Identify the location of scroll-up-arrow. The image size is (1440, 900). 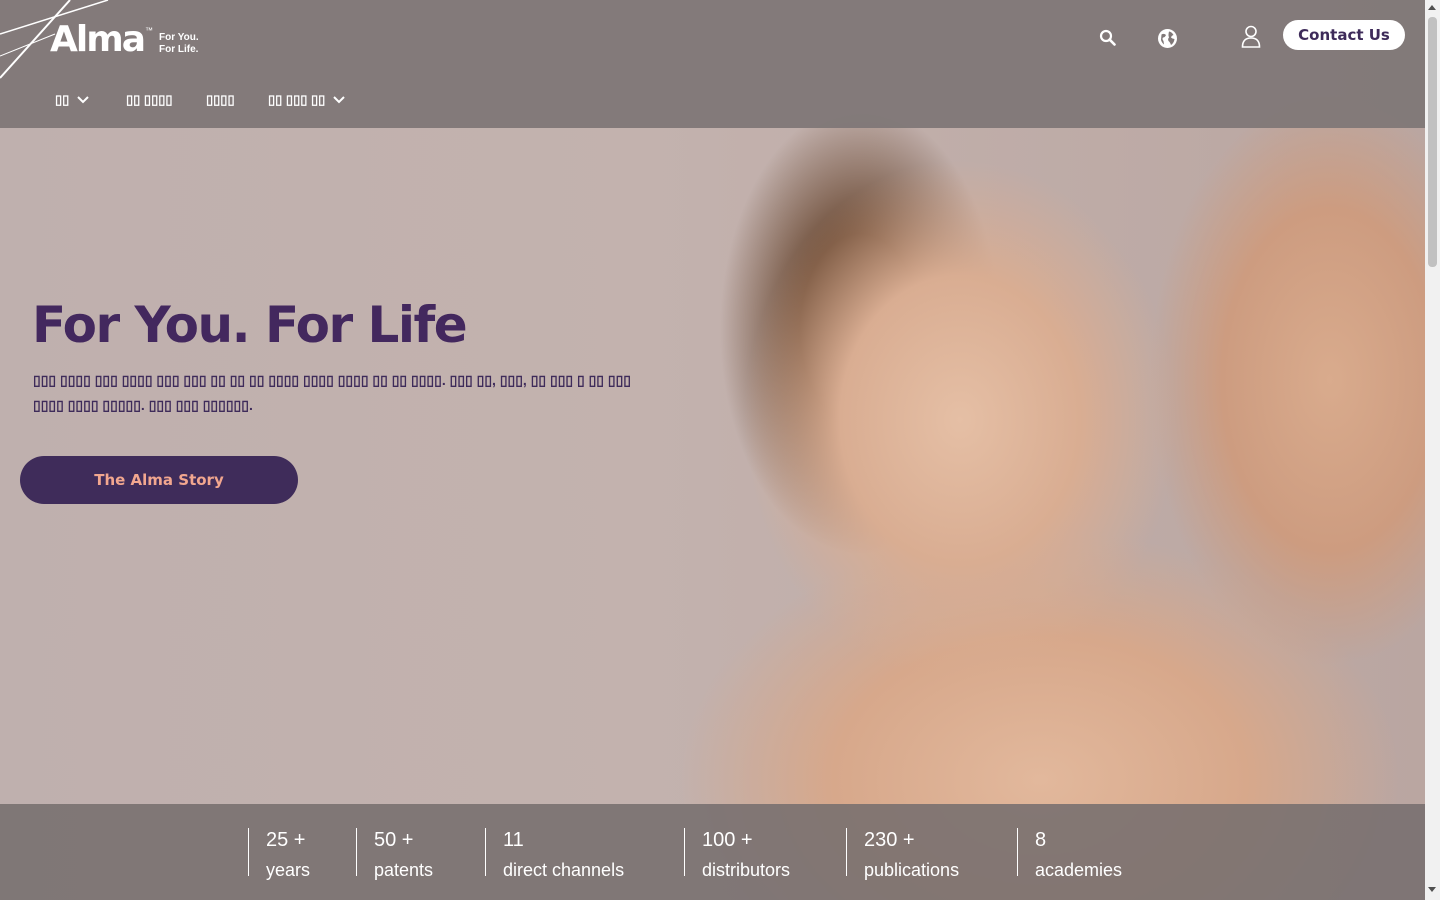
(1432, 7).